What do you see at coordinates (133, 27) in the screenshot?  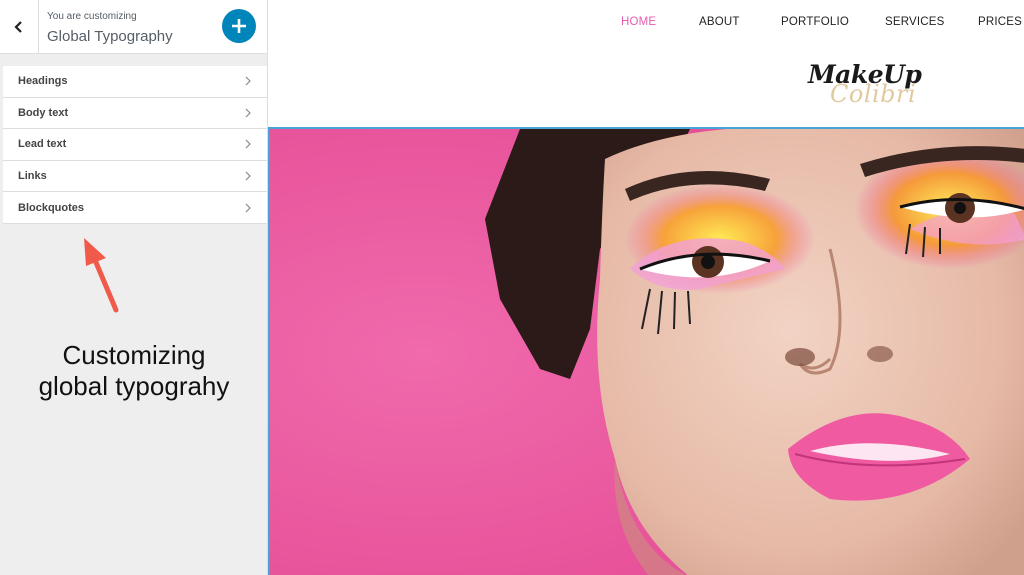 I see `sidebar-header: You are customizing Global Typography` at bounding box center [133, 27].